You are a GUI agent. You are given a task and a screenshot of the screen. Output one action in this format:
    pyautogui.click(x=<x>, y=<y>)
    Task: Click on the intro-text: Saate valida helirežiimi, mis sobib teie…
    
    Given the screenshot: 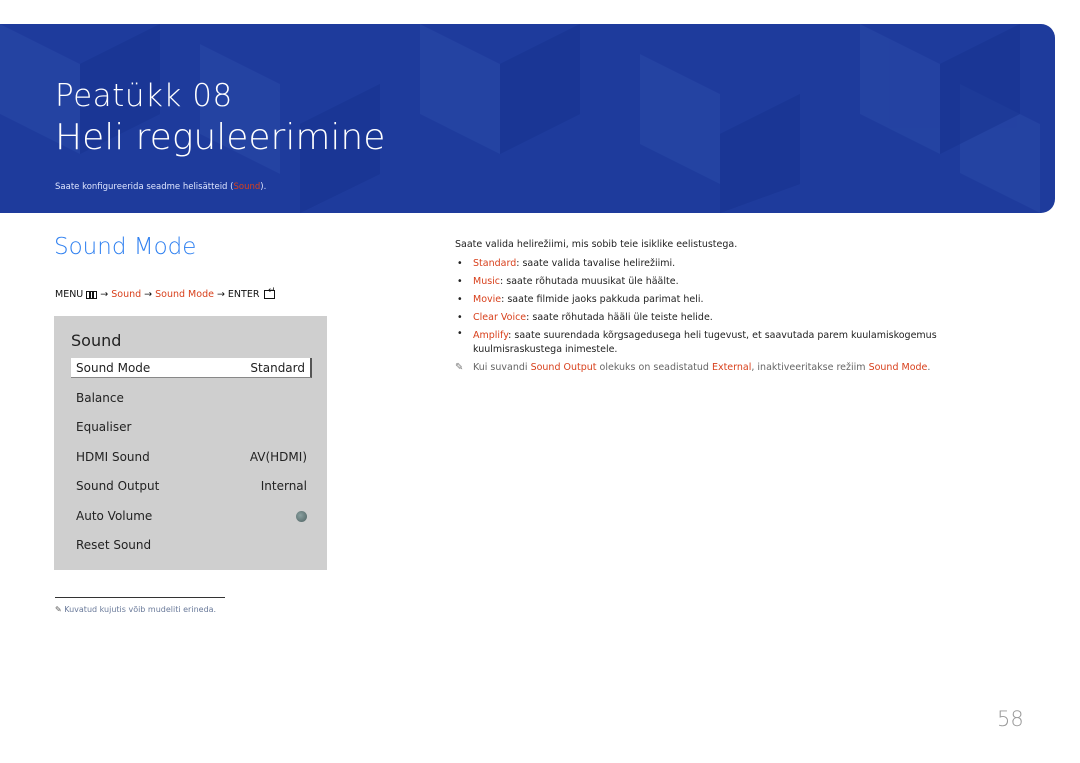 What is the action you would take?
    pyautogui.click(x=596, y=244)
    